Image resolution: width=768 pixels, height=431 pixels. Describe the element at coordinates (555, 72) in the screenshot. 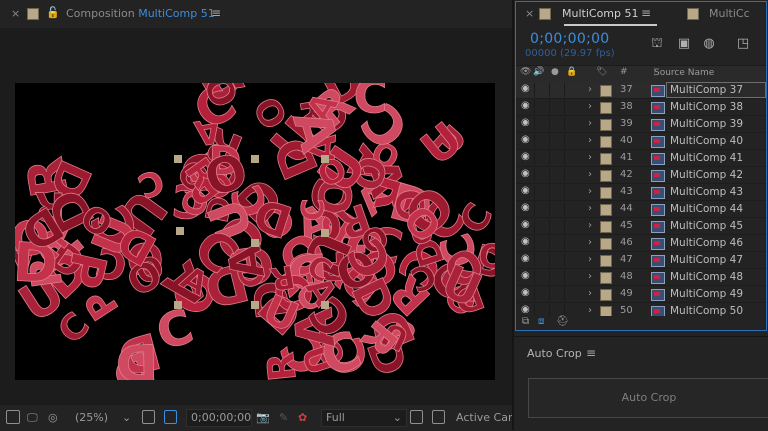

I see `solo-icon: ●` at that location.